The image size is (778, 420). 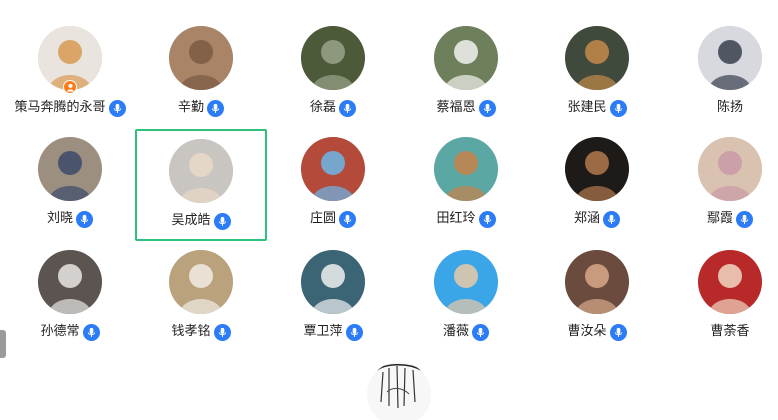 I want to click on participant-name: 曹汝朵, so click(x=587, y=331).